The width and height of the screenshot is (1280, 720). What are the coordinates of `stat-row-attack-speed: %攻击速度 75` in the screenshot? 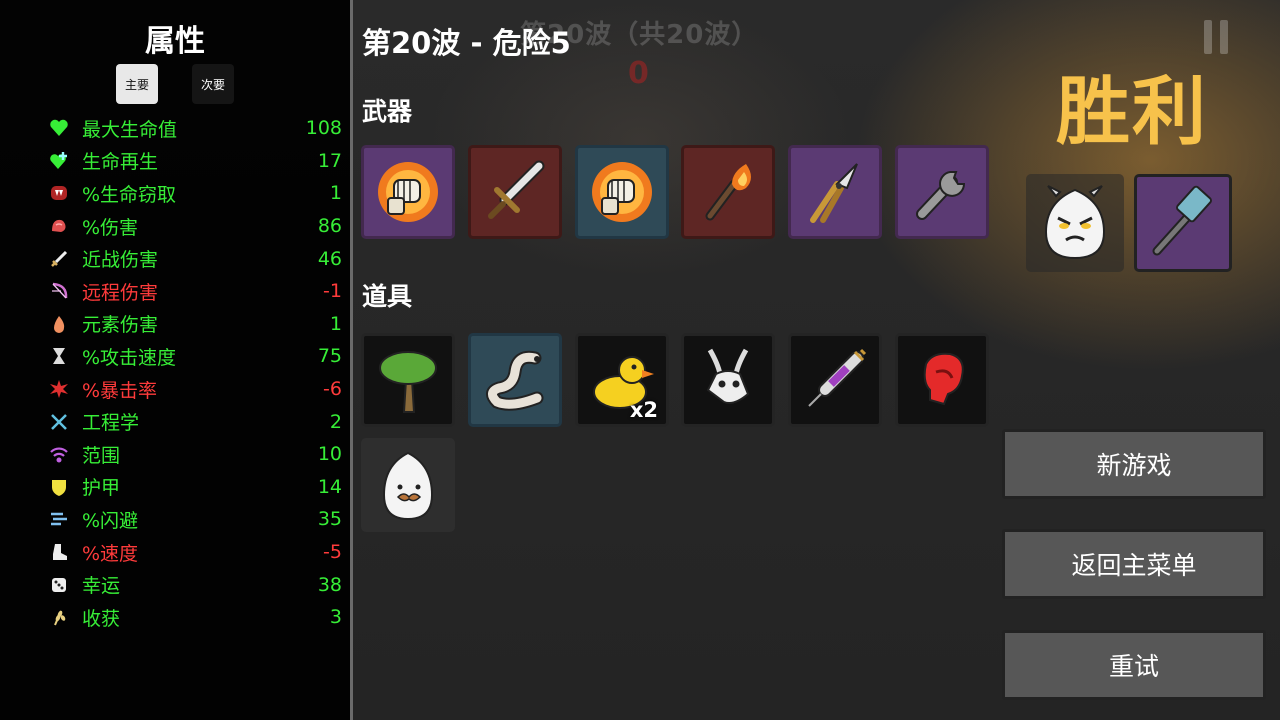 It's located at (195, 356).